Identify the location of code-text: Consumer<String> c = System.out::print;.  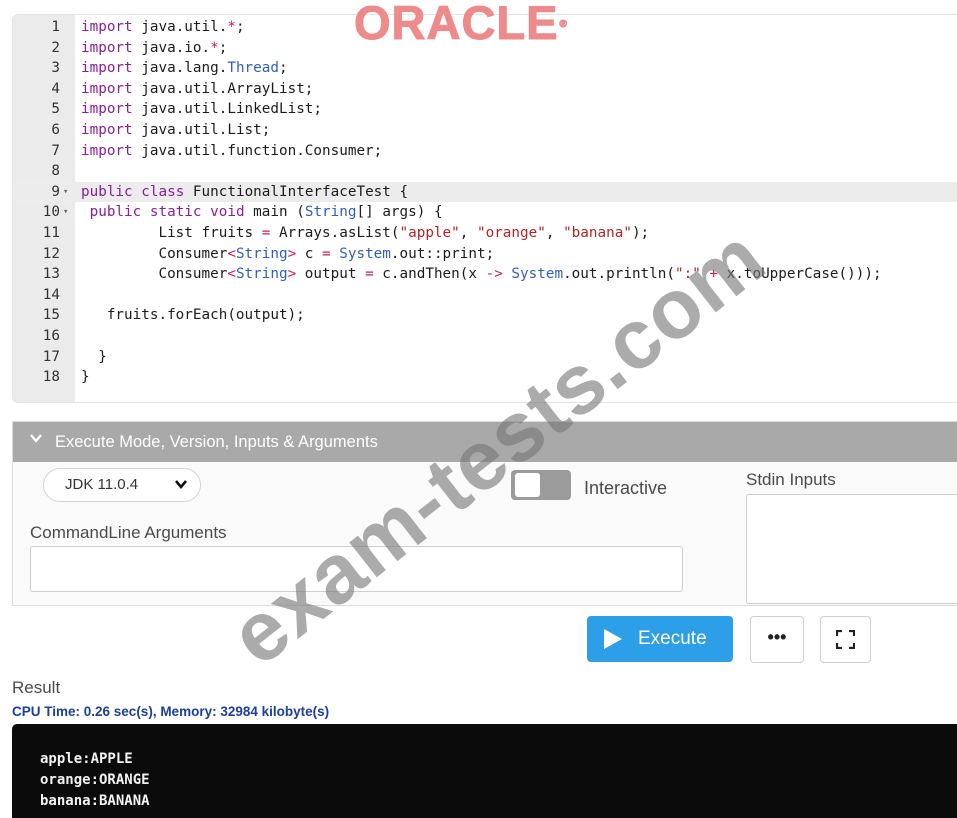
(288, 253).